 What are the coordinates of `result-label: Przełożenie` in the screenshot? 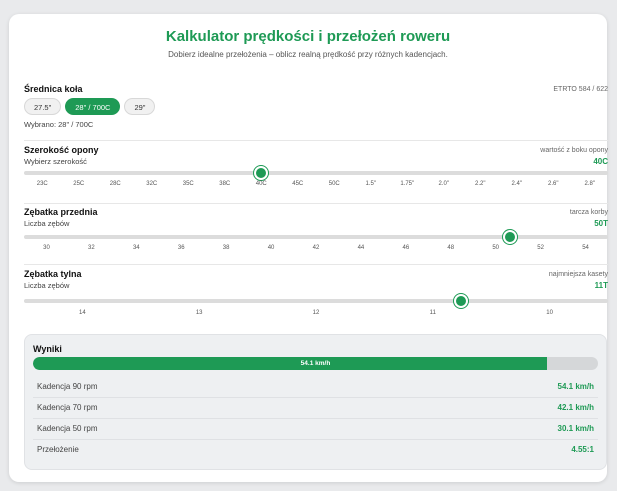 It's located at (58, 449).